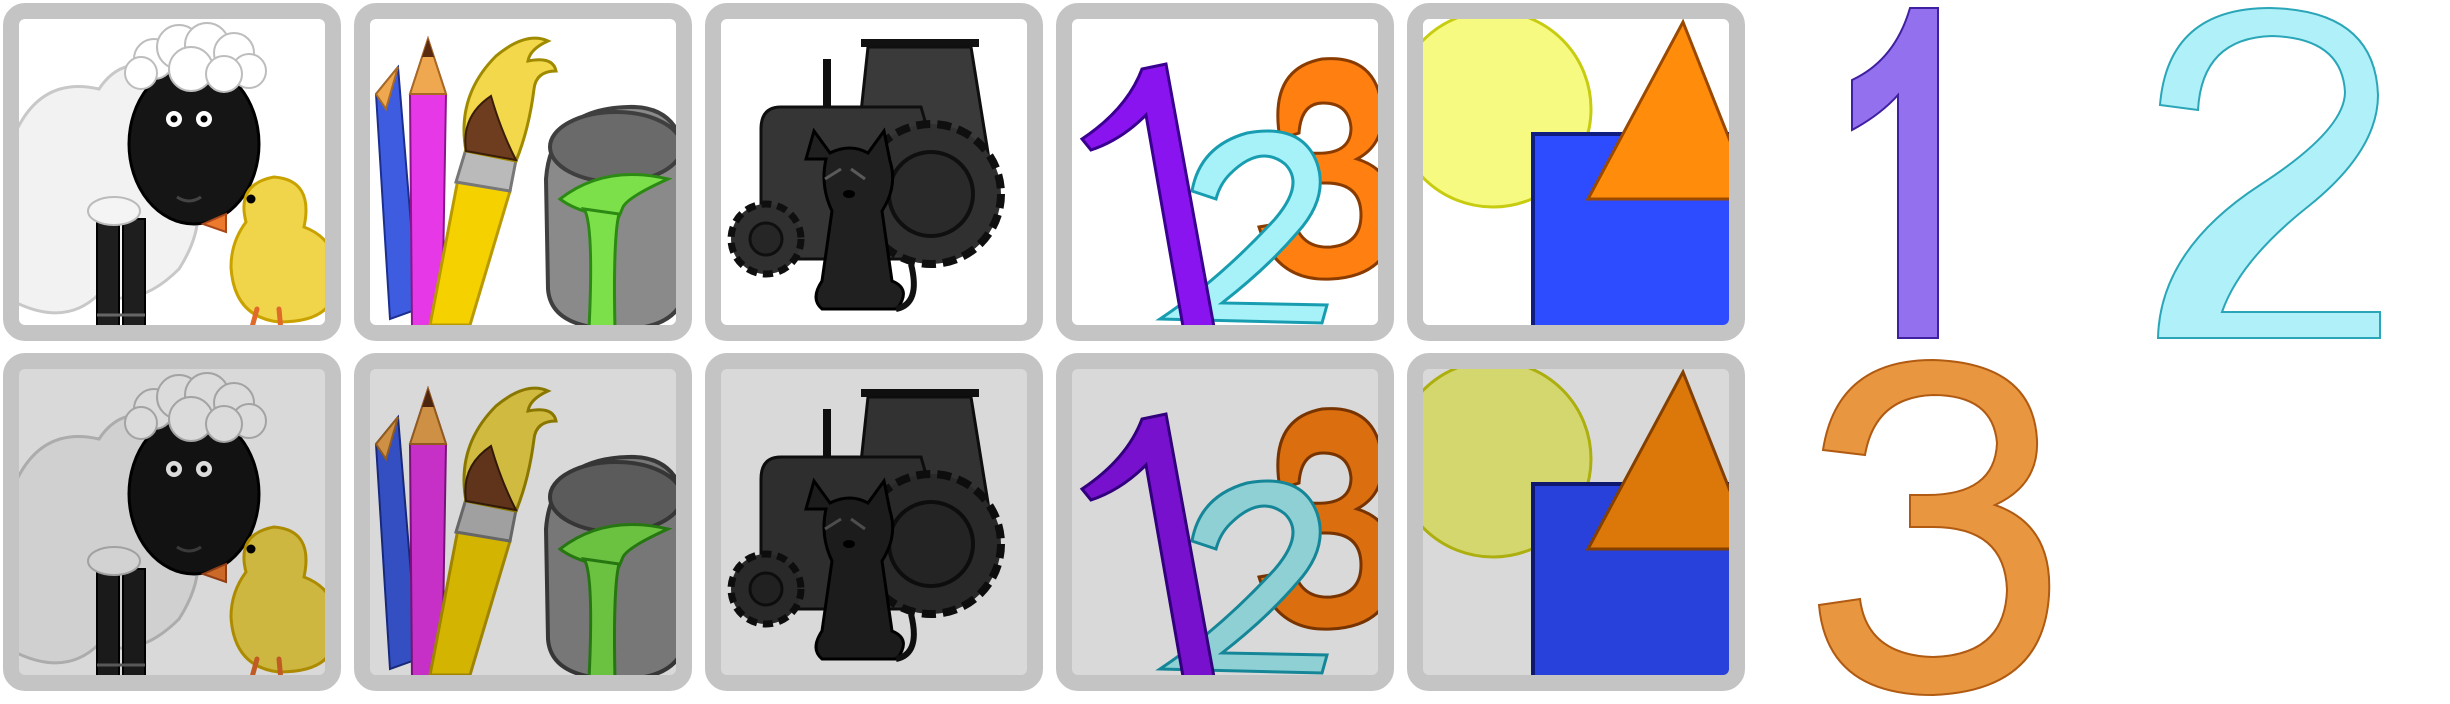 This screenshot has height=704, width=2450. I want to click on digit-one-glyph, so click(1895, 173).